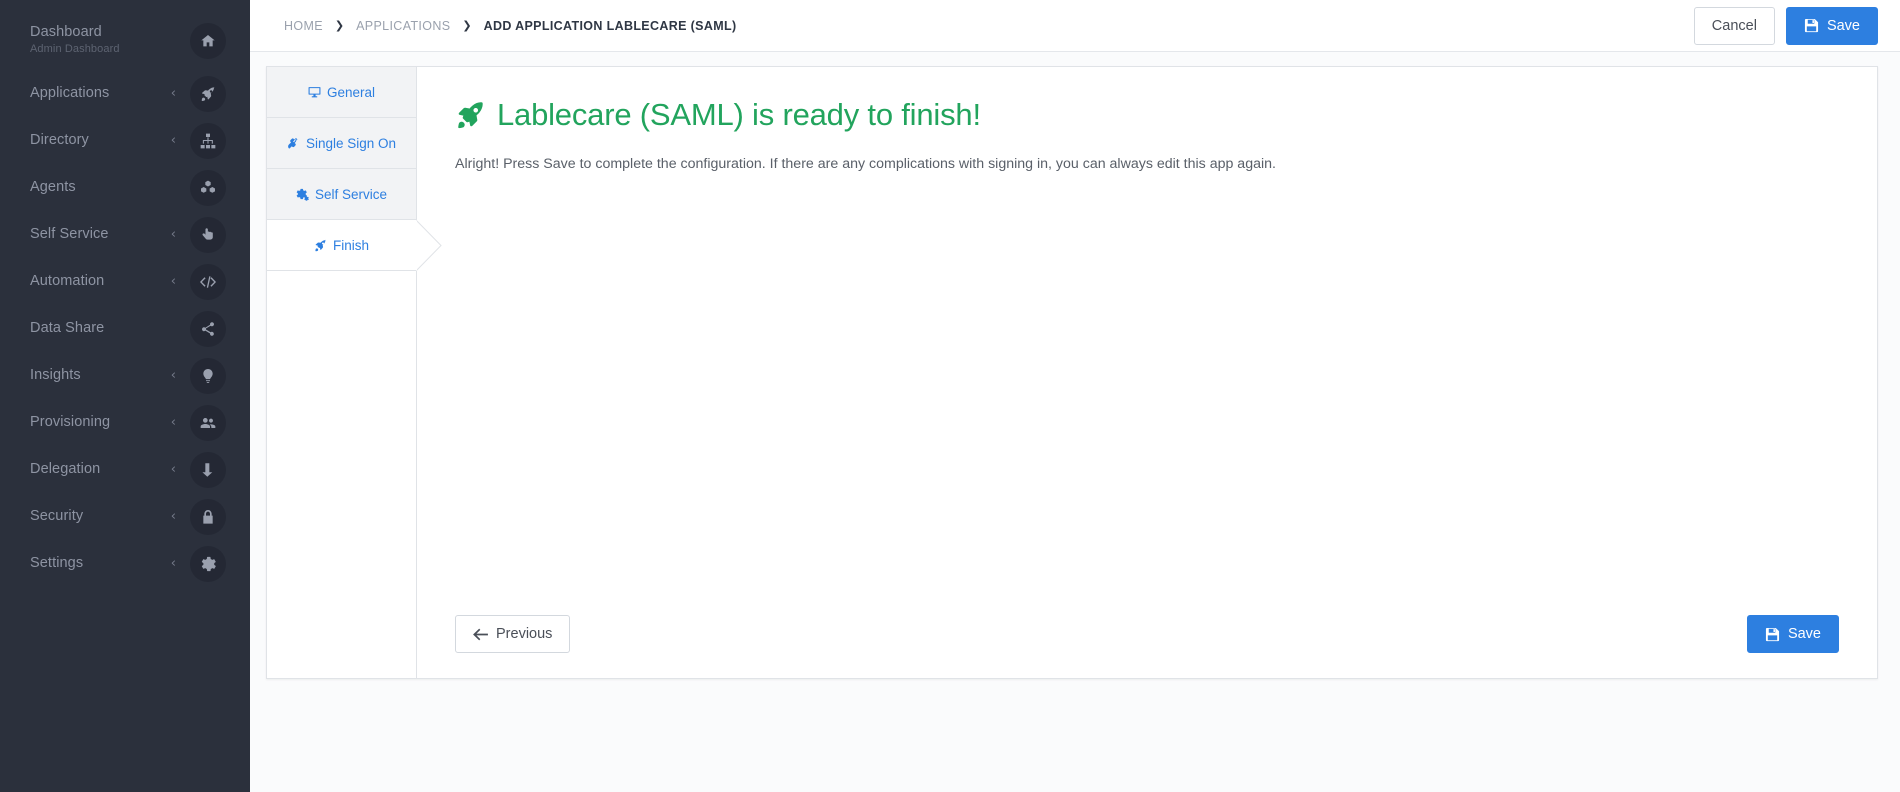 This screenshot has width=1900, height=792. What do you see at coordinates (208, 516) in the screenshot?
I see `lock-icon` at bounding box center [208, 516].